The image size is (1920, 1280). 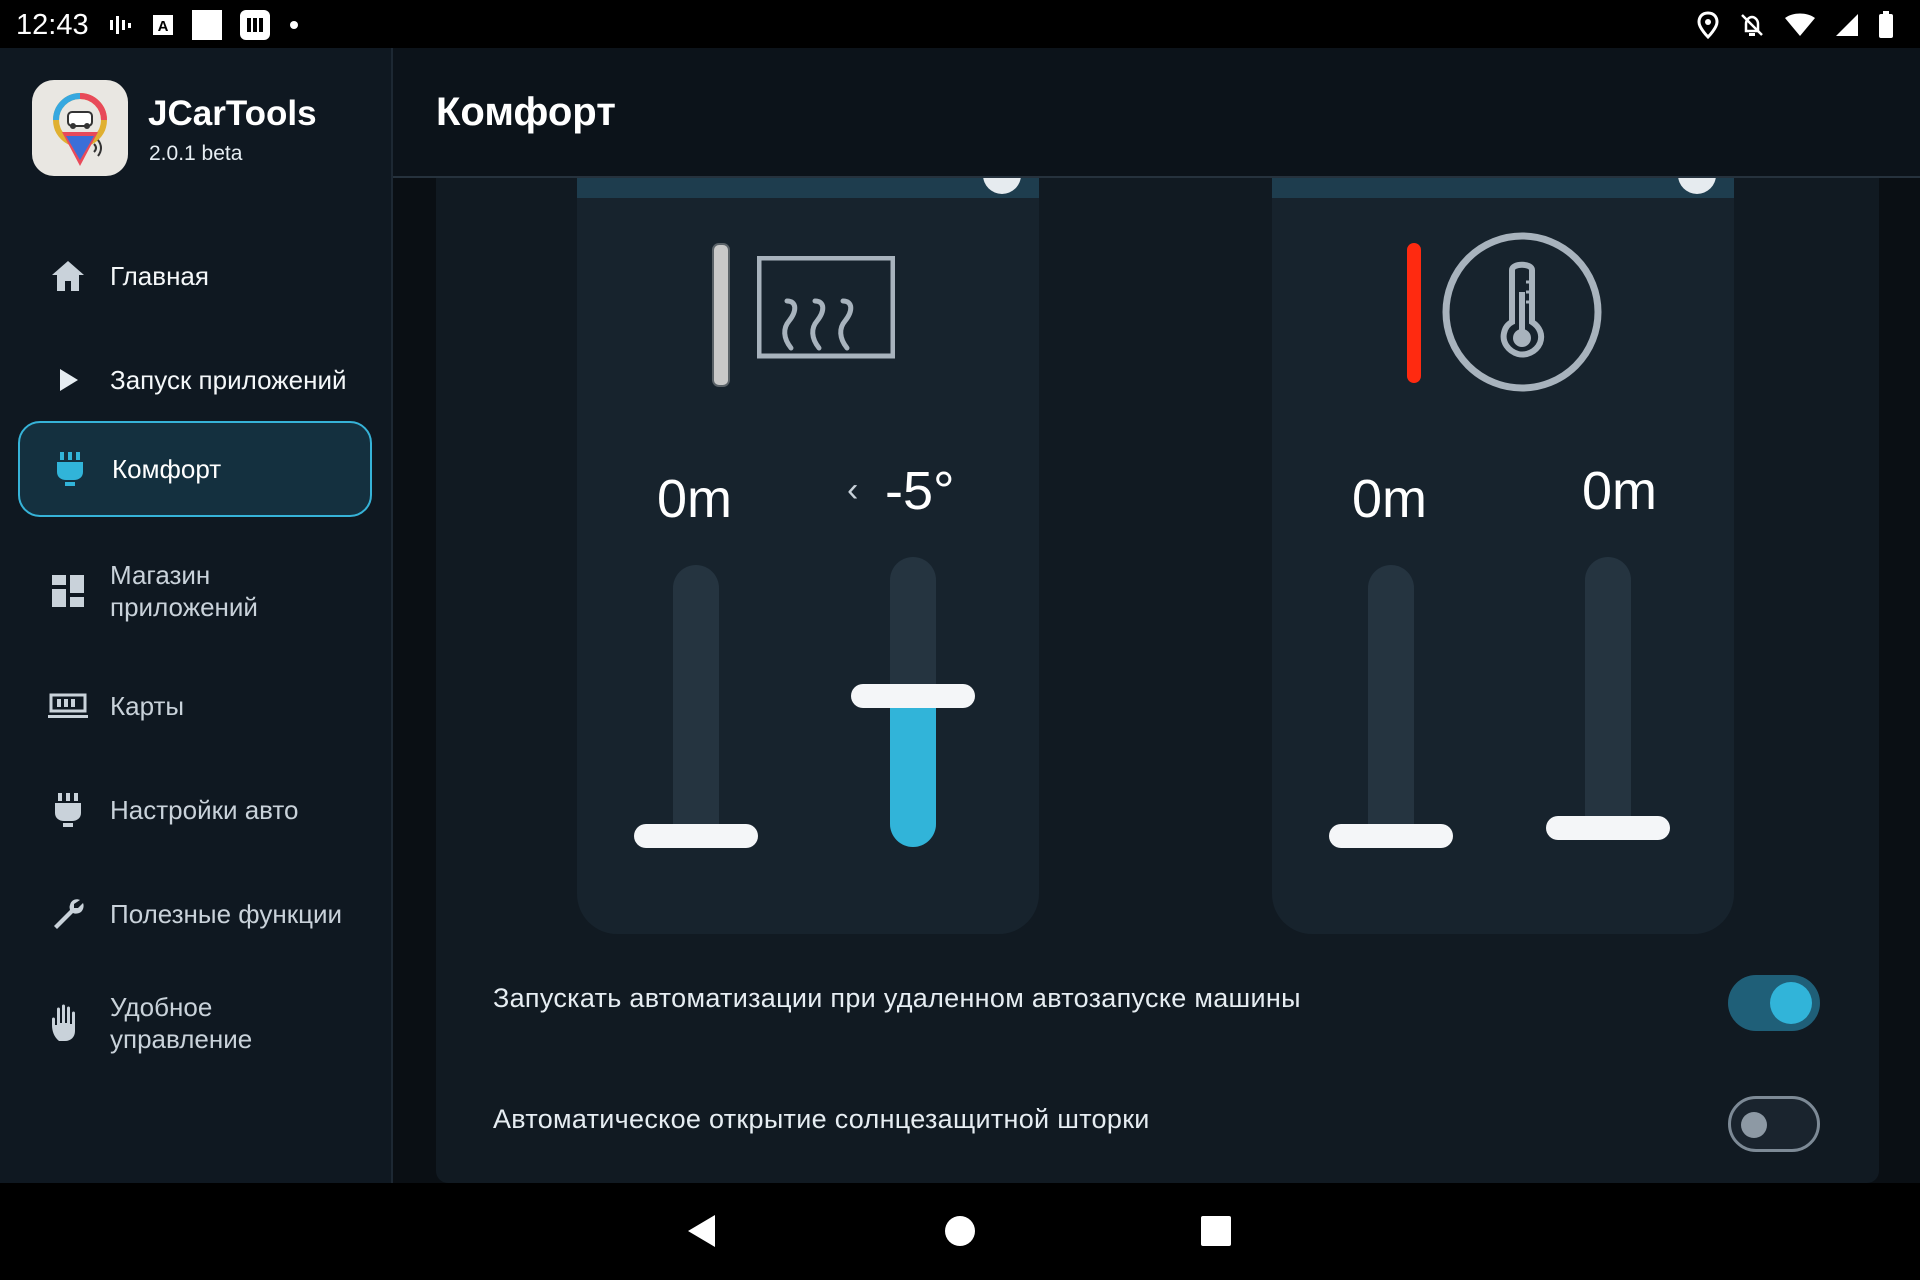 What do you see at coordinates (960, 24) in the screenshot?
I see `status-bar: 12:43 A` at bounding box center [960, 24].